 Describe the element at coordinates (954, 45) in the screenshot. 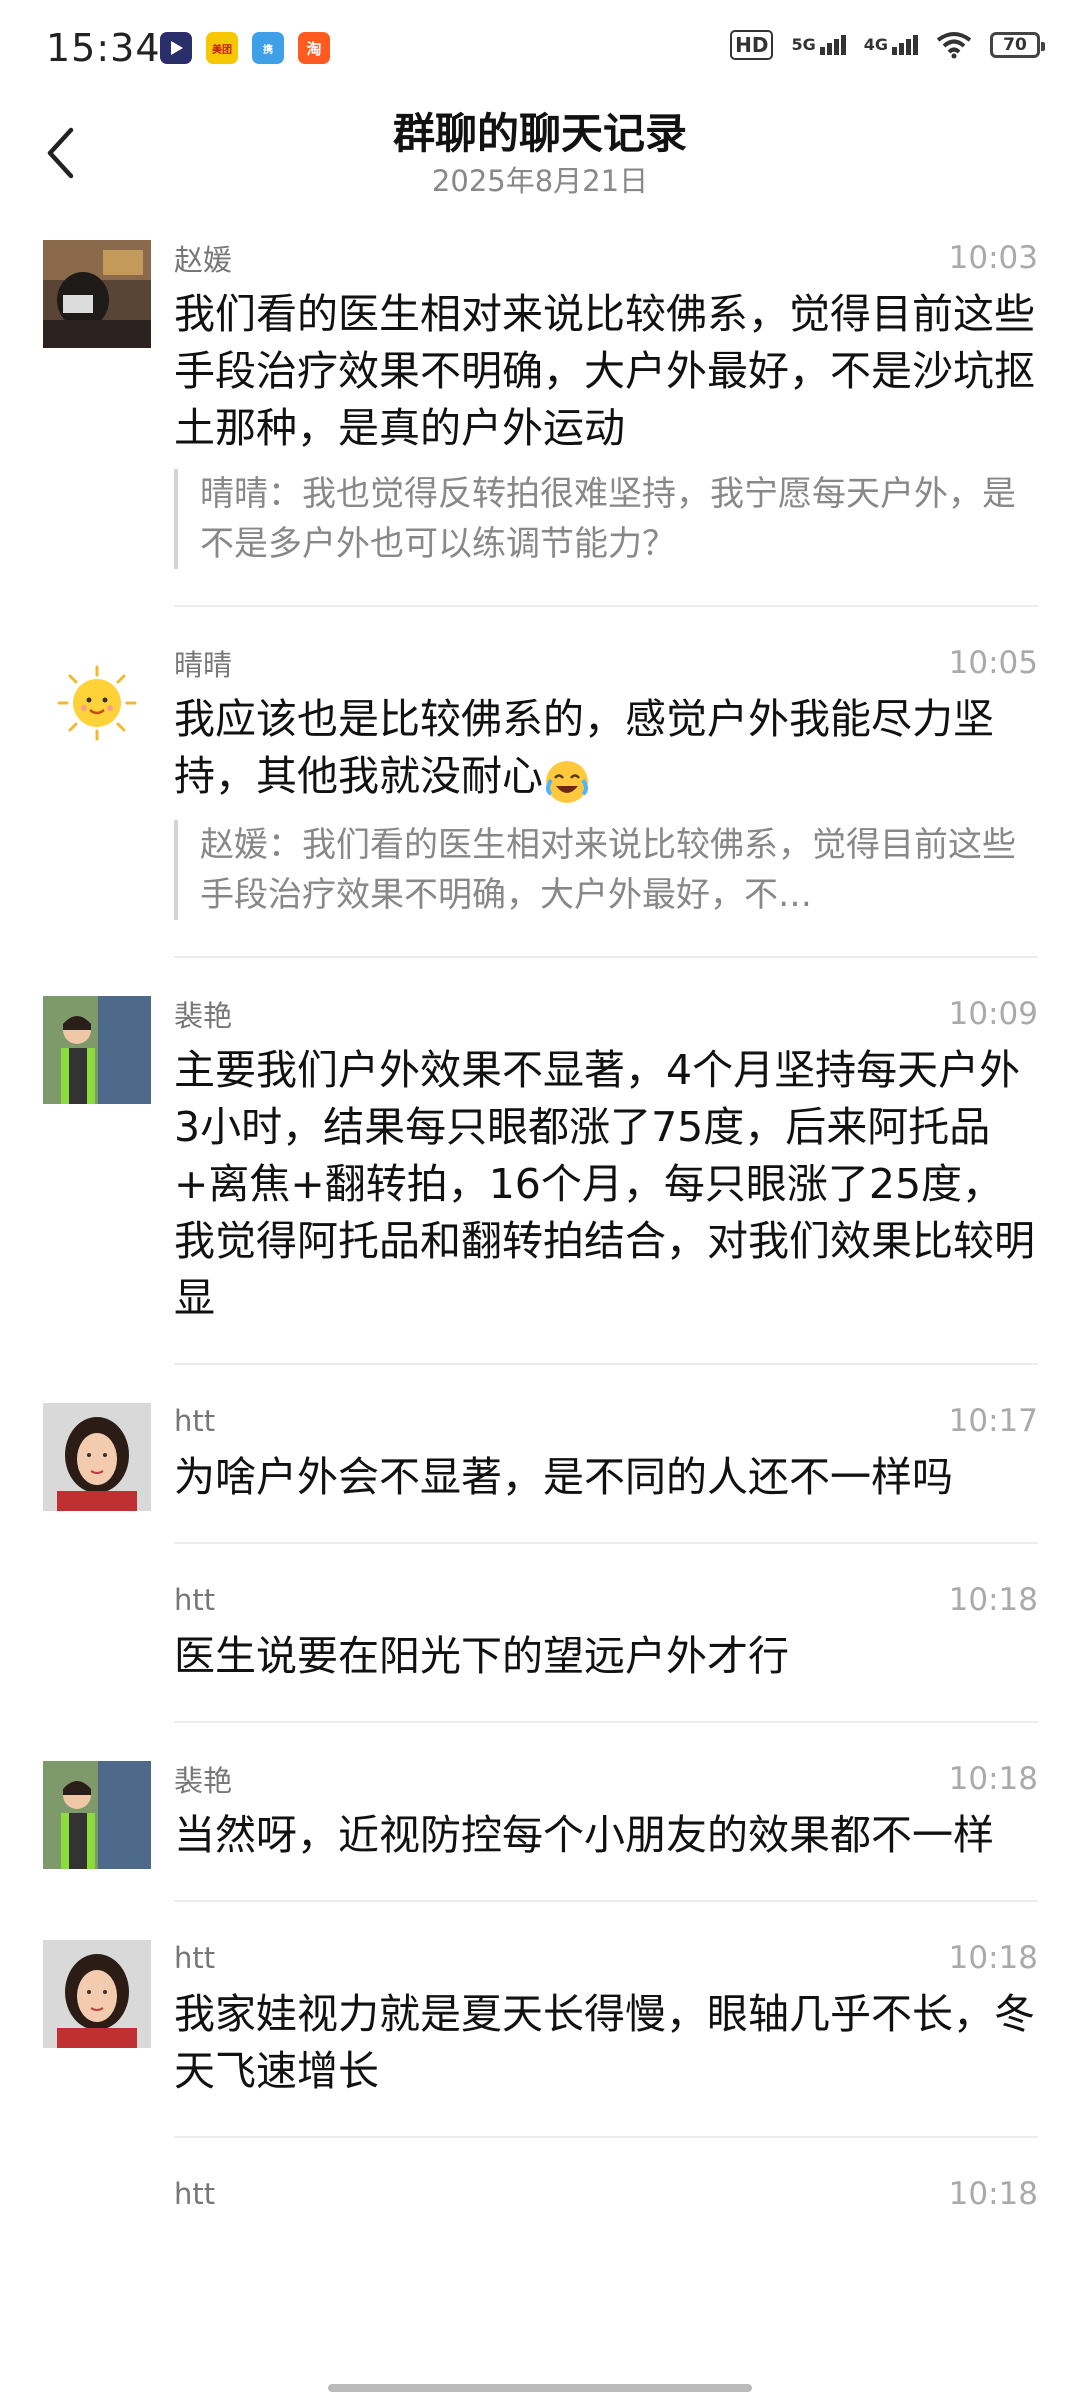

I see `wifi-icon` at that location.